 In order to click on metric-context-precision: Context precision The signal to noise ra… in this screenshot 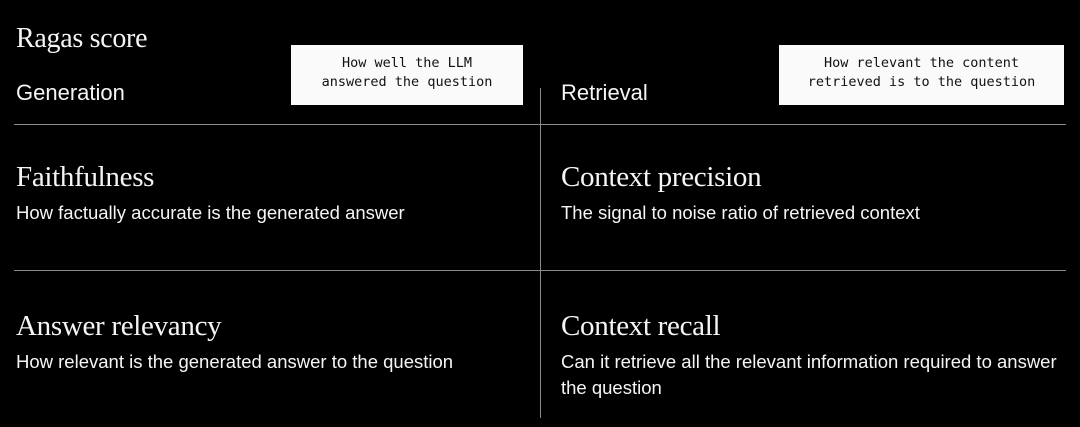, I will do `click(813, 193)`.